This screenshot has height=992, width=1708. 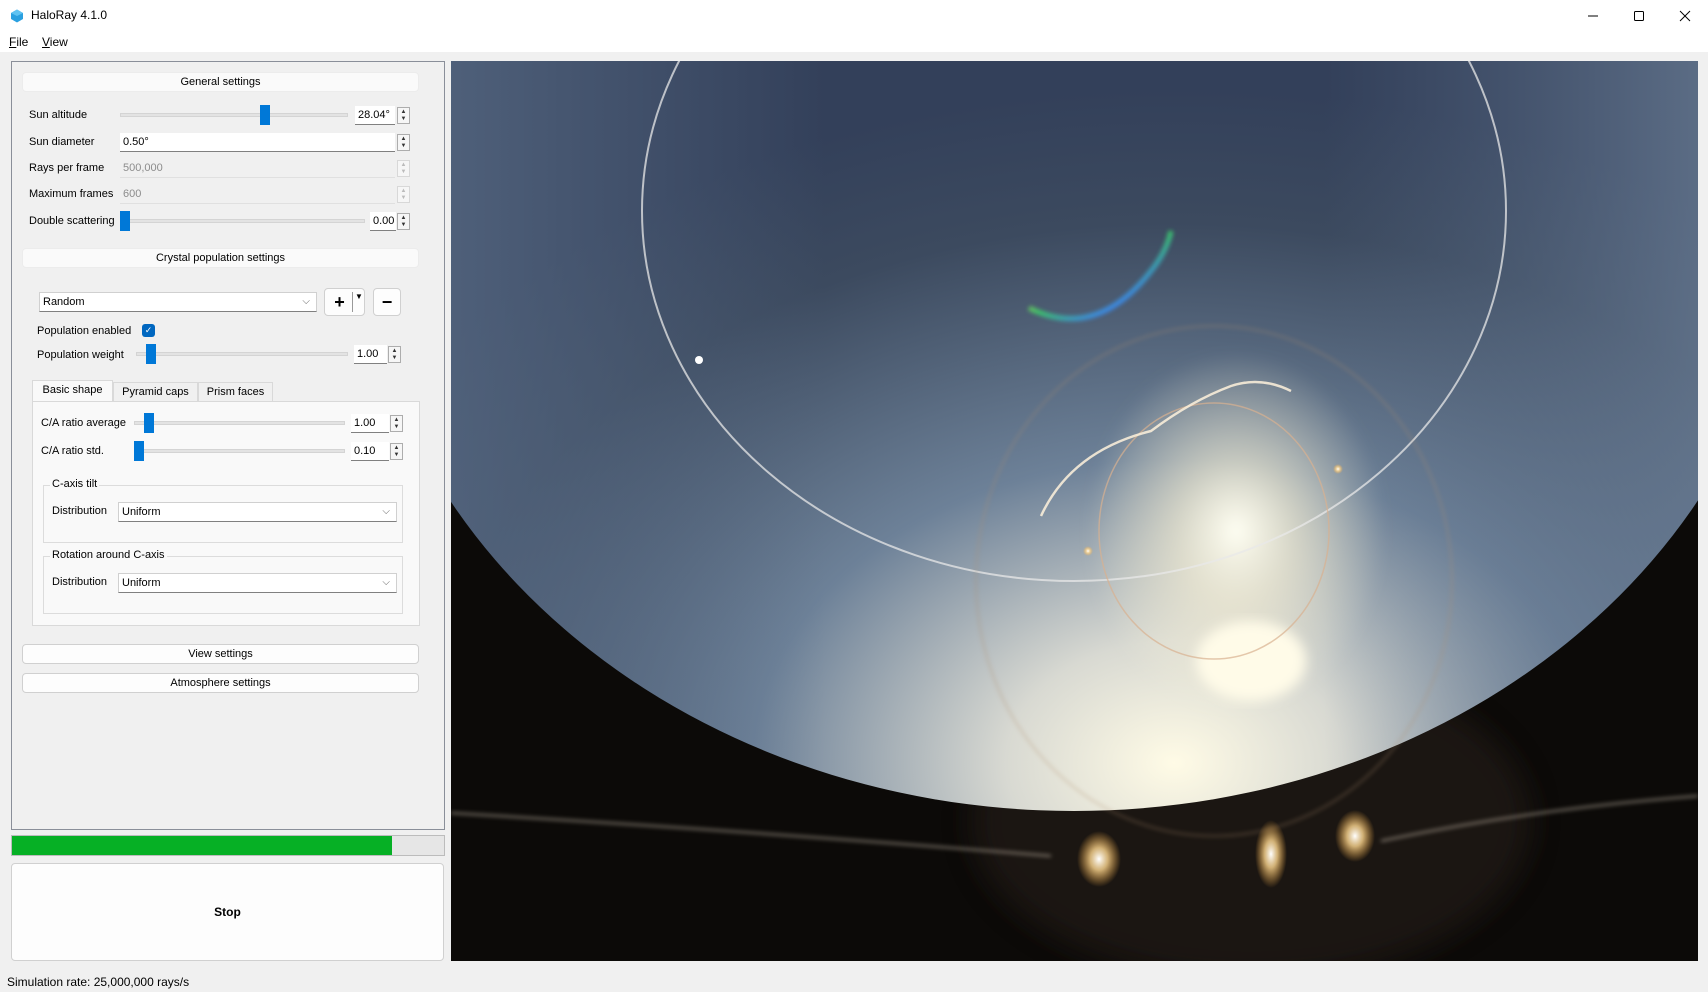 What do you see at coordinates (84, 331) in the screenshot?
I see `population-enabled-label: Population enabled` at bounding box center [84, 331].